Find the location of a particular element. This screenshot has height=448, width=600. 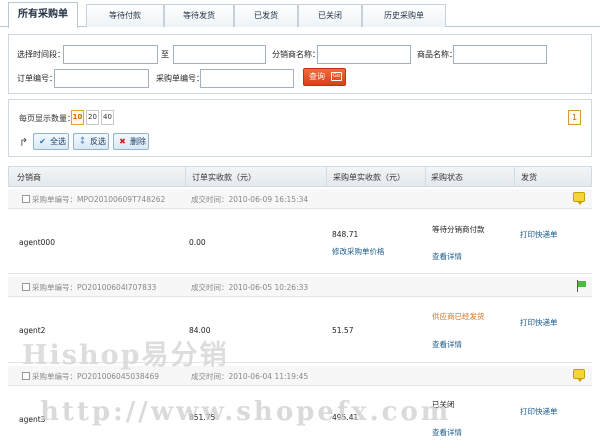

modify-price-link: 修改采购单价格 is located at coordinates (358, 251).